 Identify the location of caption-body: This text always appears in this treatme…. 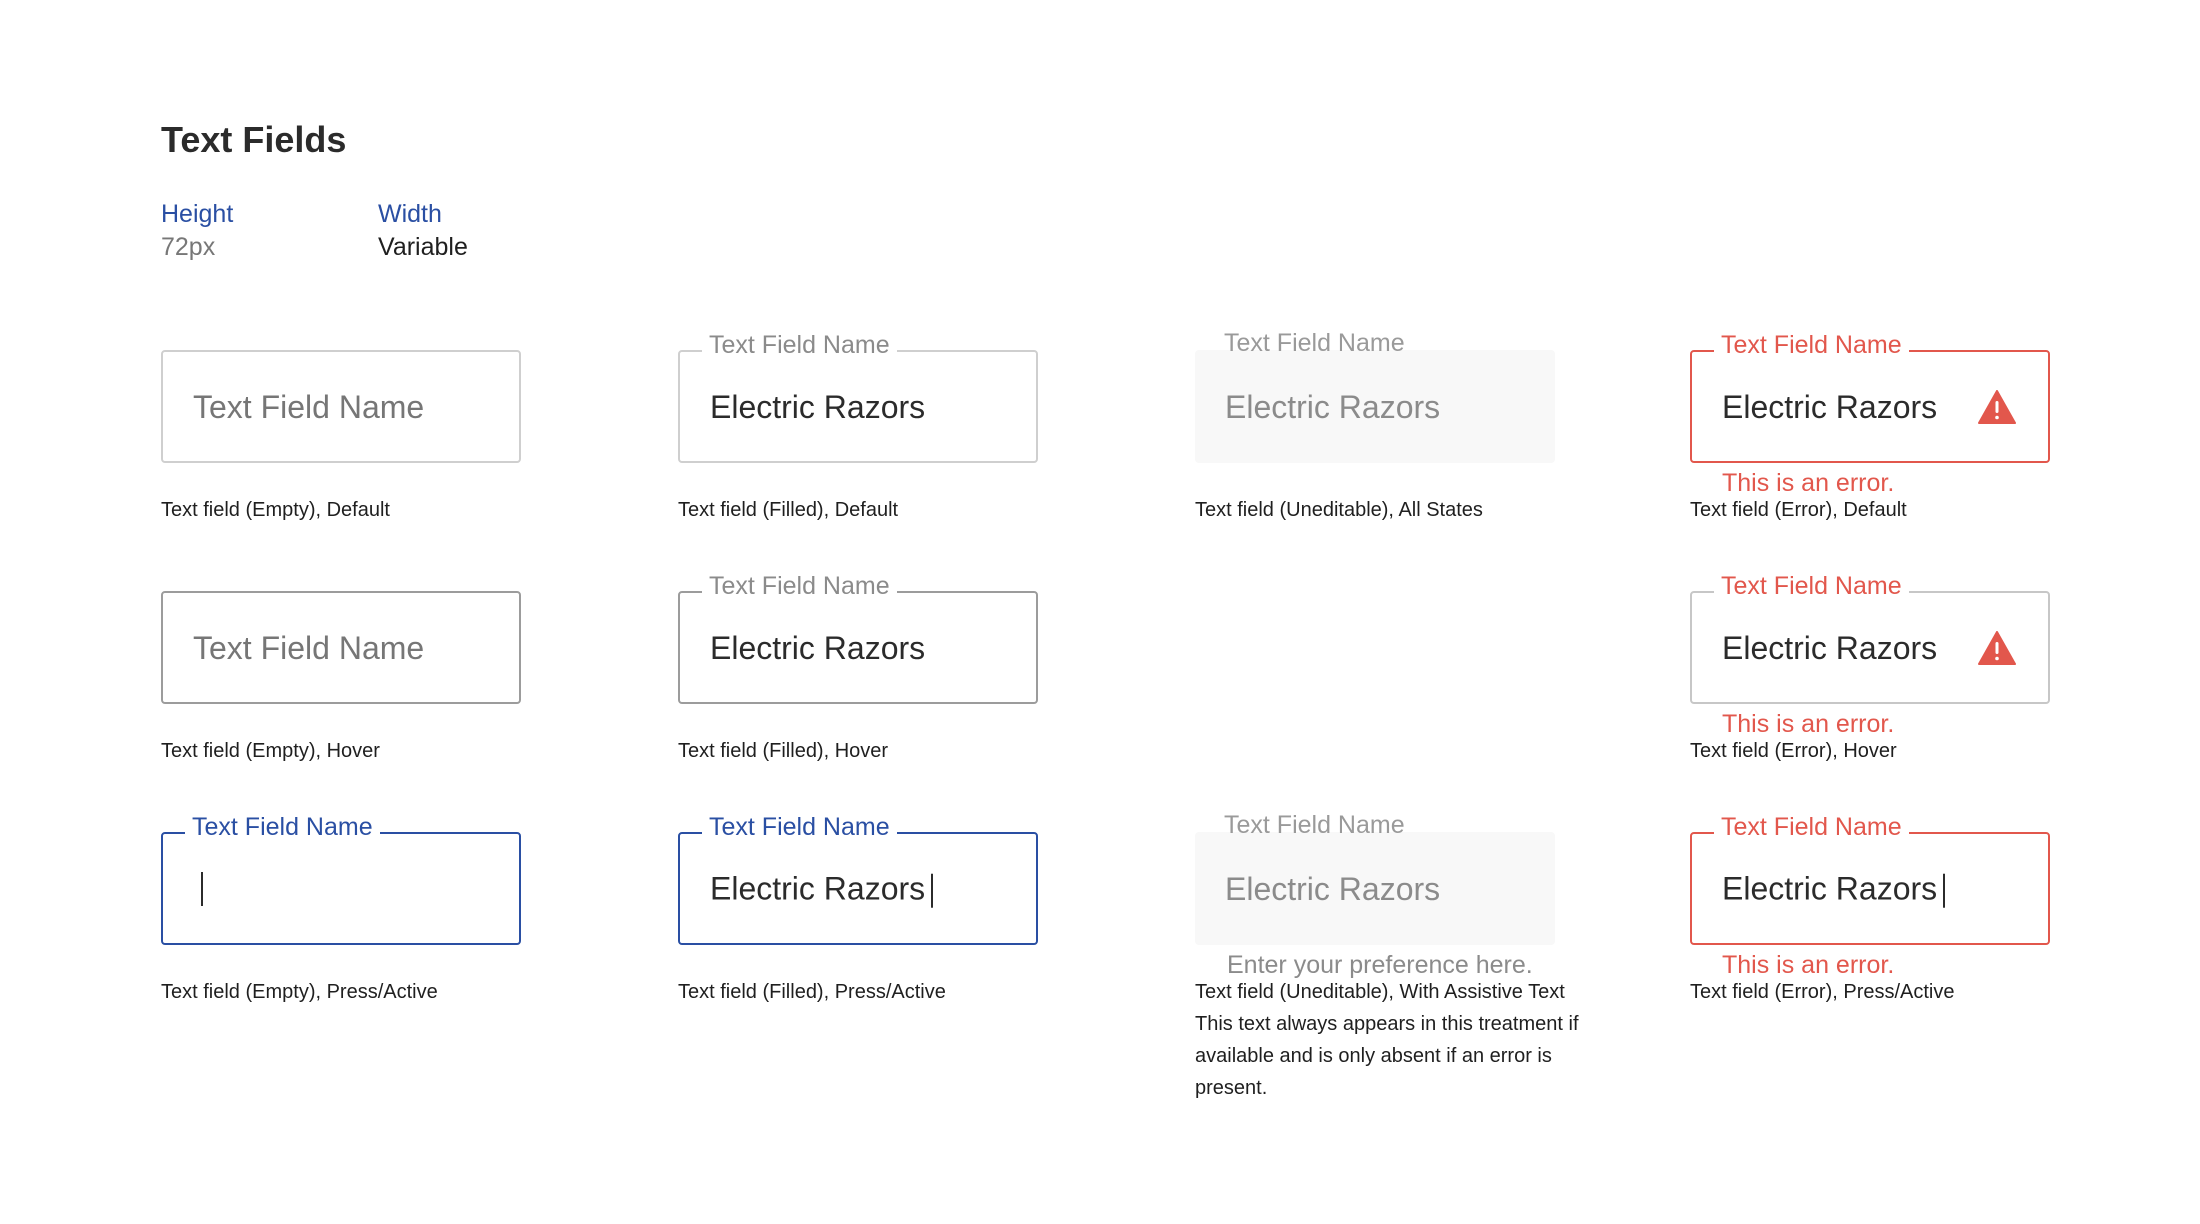
(1387, 1056).